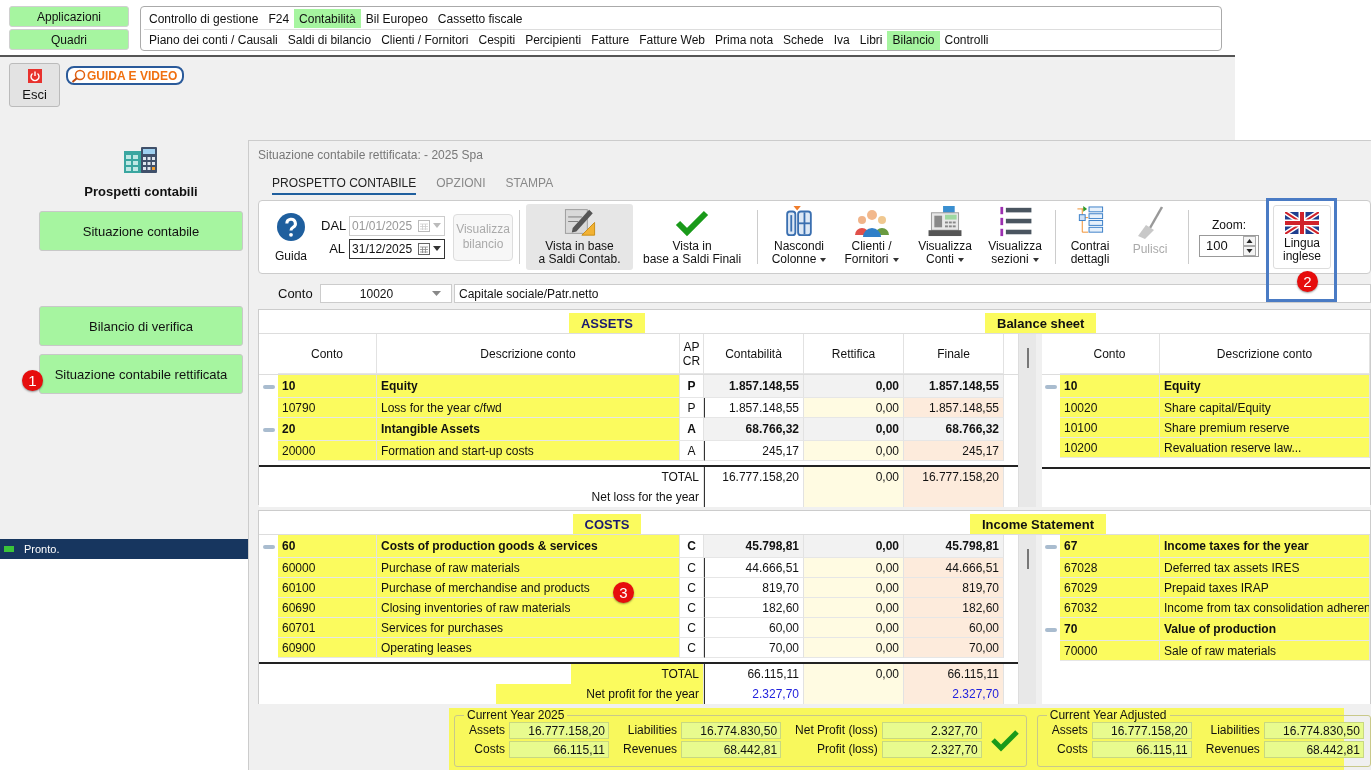  Describe the element at coordinates (327, 628) in the screenshot. I see `table-cell: 60701` at that location.